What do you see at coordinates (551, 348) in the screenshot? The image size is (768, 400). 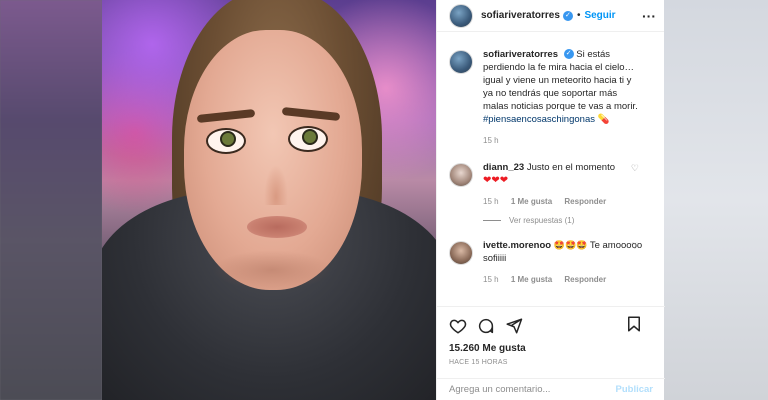 I see `likes-count: 15.260 Me gusta` at bounding box center [551, 348].